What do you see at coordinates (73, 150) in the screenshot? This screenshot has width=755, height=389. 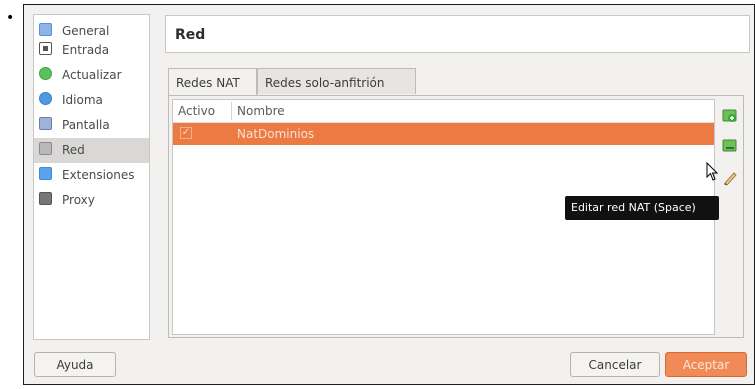 I see `sidebar-item-label: Red` at bounding box center [73, 150].